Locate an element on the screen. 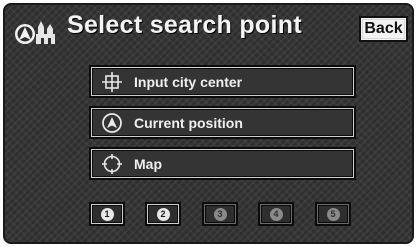 Image resolution: width=417 pixels, height=247 pixels. memory-point-2-number: 2 is located at coordinates (163, 214).